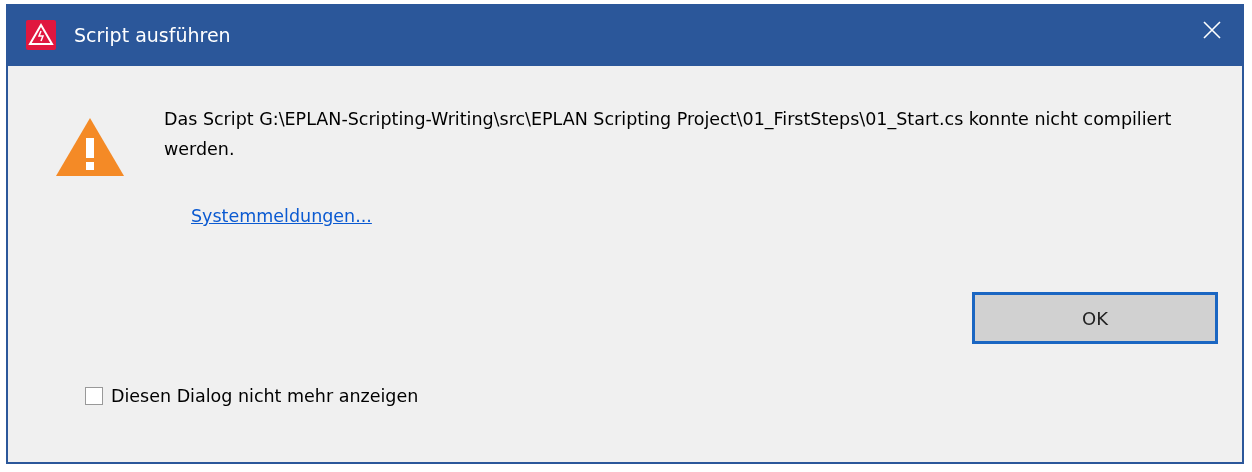  What do you see at coordinates (90, 147) in the screenshot?
I see `warning-icon` at bounding box center [90, 147].